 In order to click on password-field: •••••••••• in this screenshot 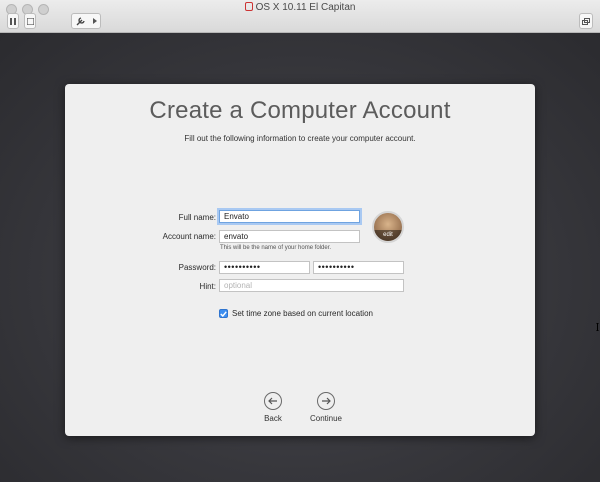, I will do `click(264, 267)`.